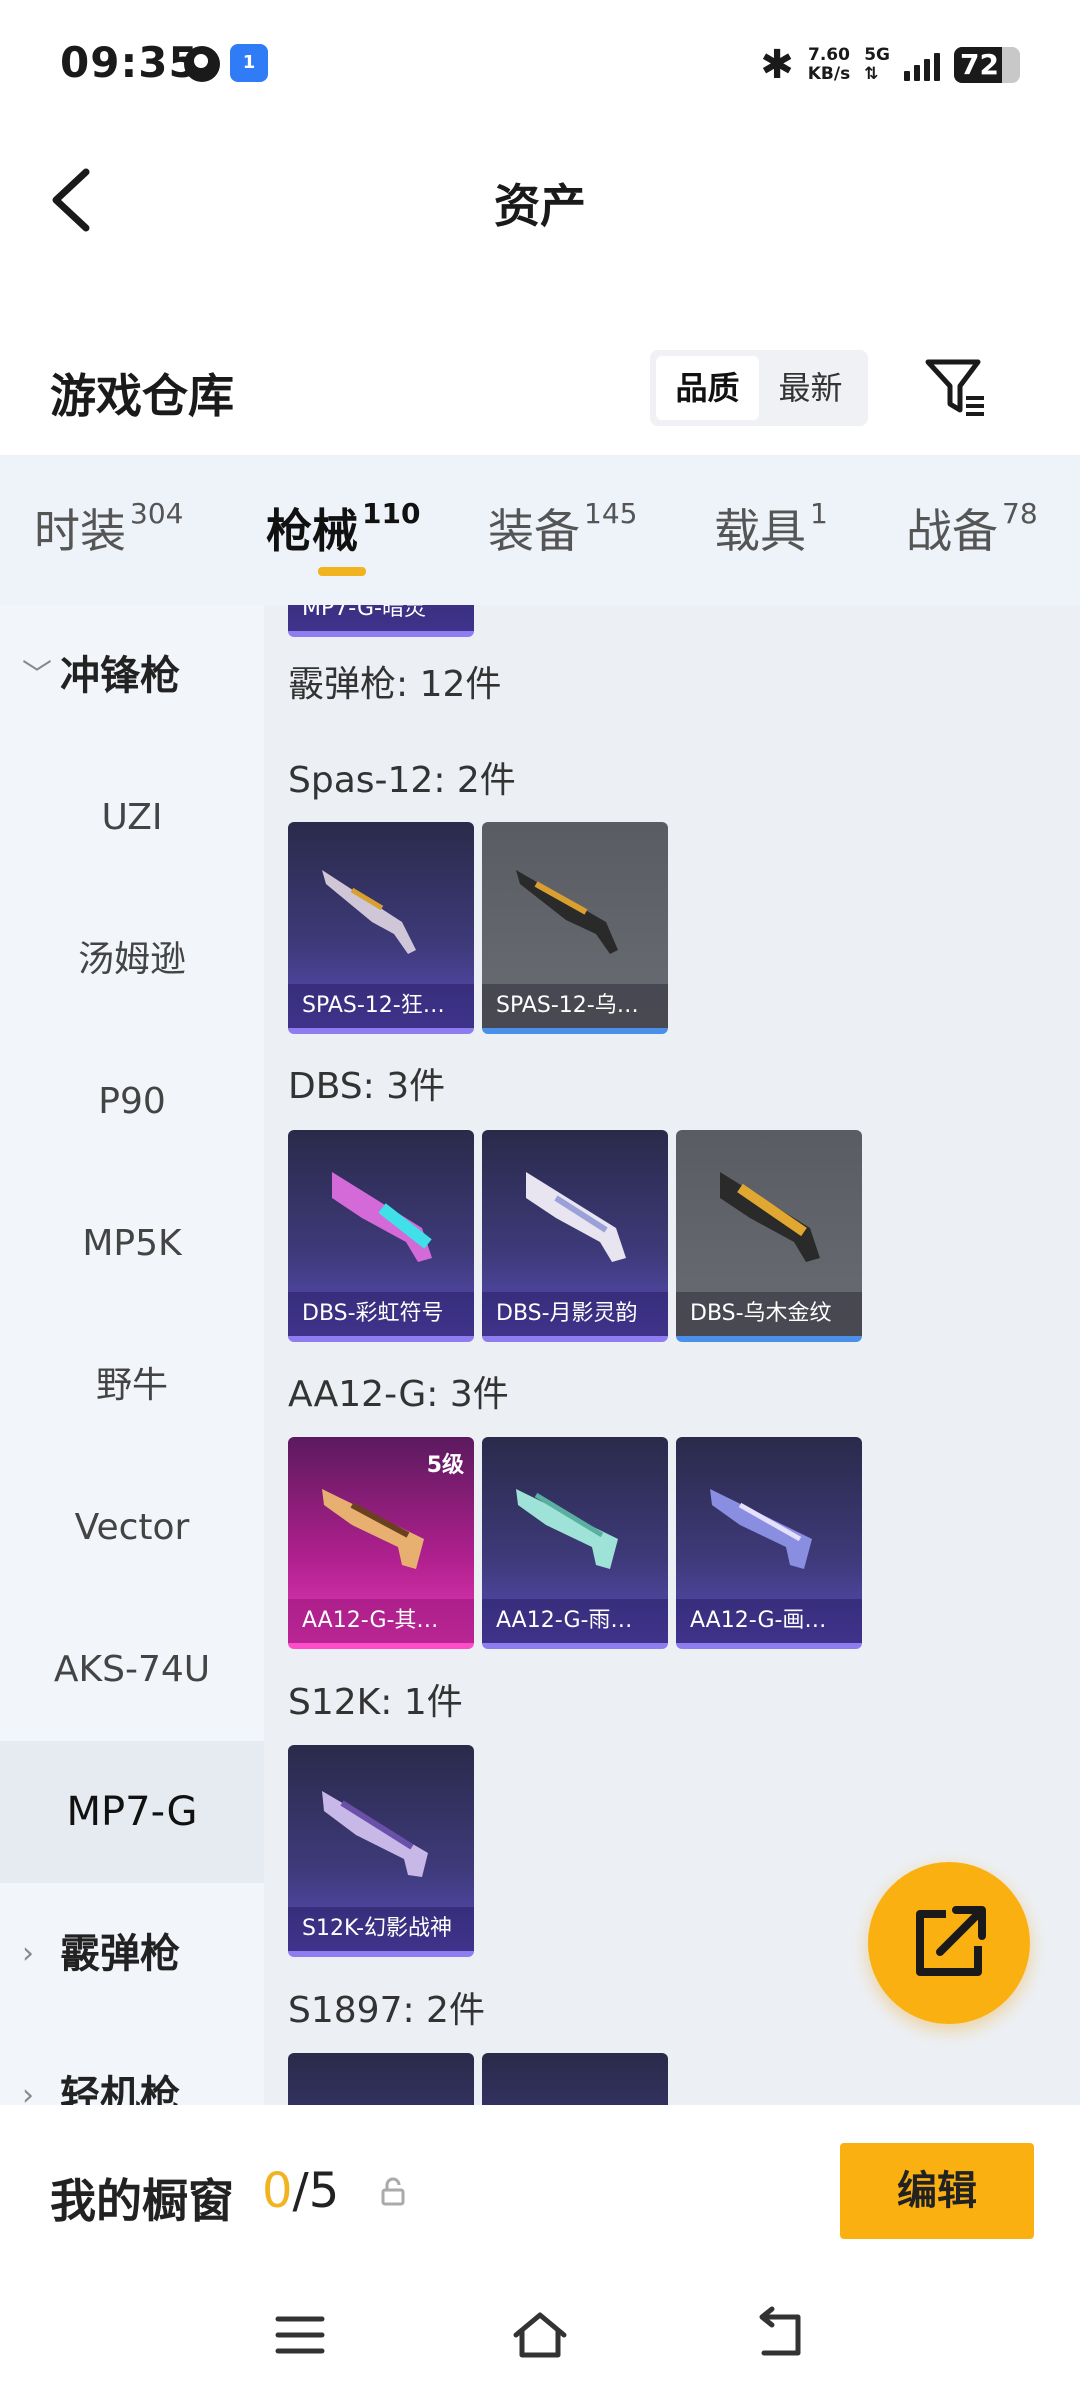 This screenshot has width=1080, height=2400. I want to click on network-speed: 7.60 KB/s, so click(829, 65).